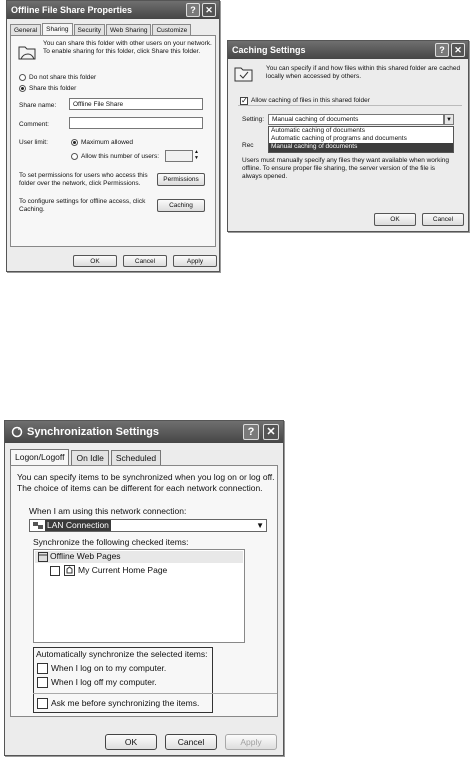 This screenshot has width=474, height=757. Describe the element at coordinates (40, 457) in the screenshot. I see `tab-logon-logoff: Logon/Logoff` at that location.